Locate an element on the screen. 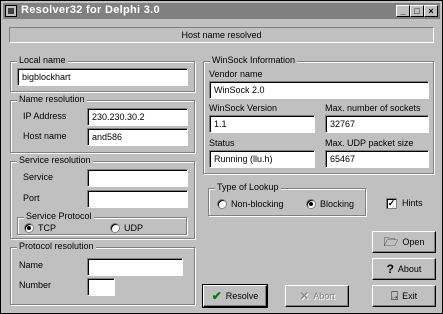  question-mark-icon: ? is located at coordinates (390, 269).